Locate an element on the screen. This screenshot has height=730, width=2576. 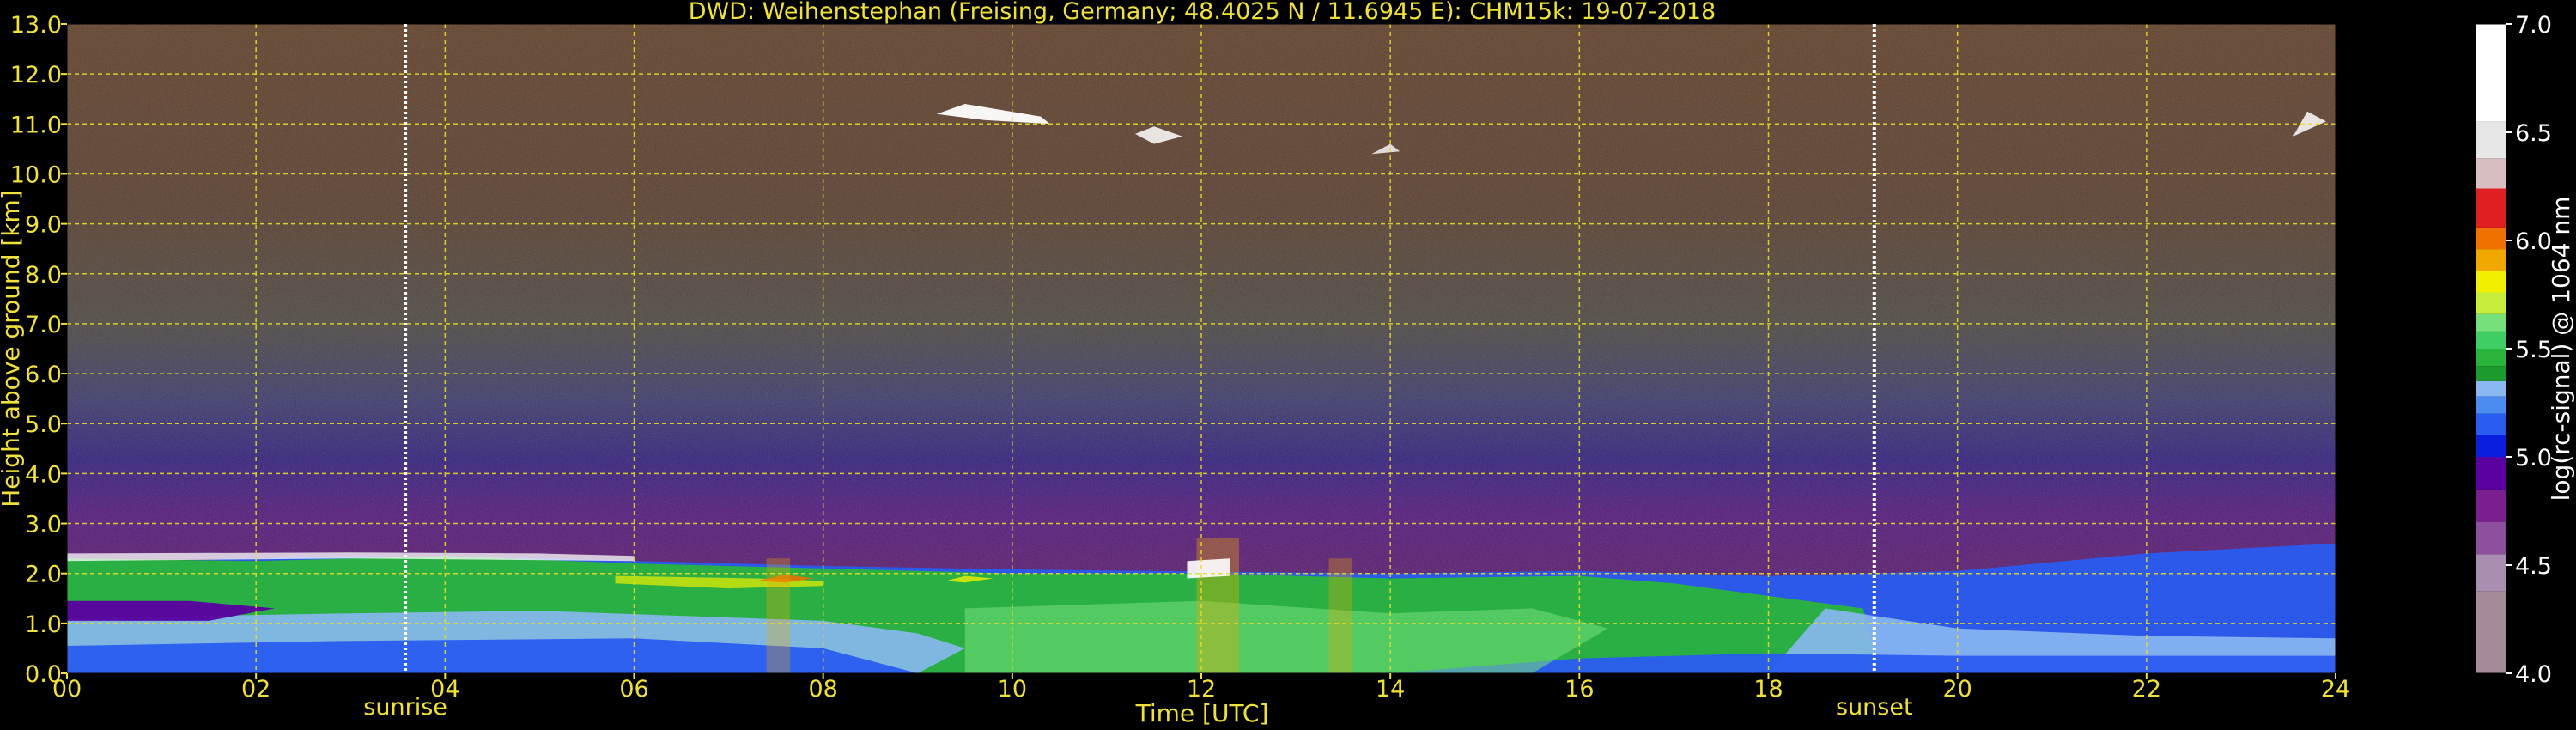
y-tick-label: 12.0 is located at coordinates (36, 75).